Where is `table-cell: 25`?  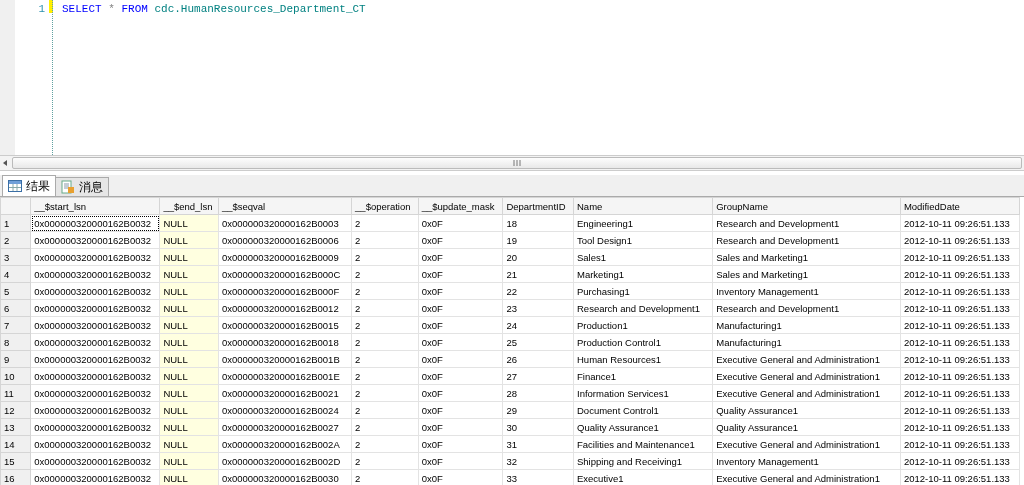 table-cell: 25 is located at coordinates (538, 342).